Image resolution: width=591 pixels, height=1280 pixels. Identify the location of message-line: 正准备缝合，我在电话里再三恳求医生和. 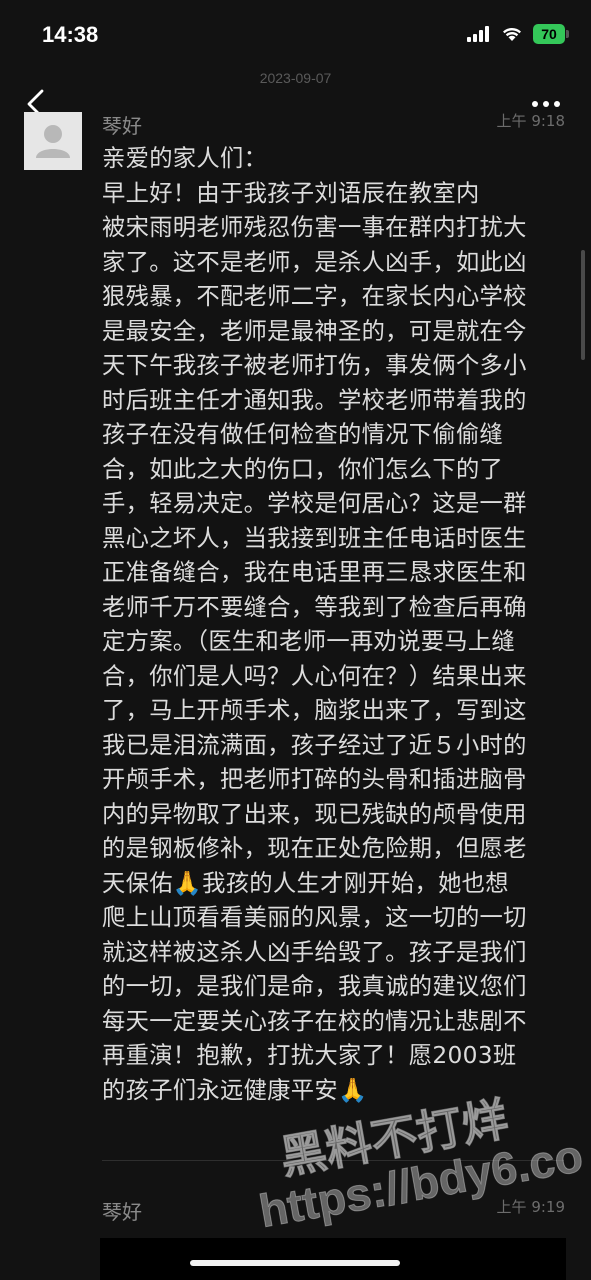
(314, 572).